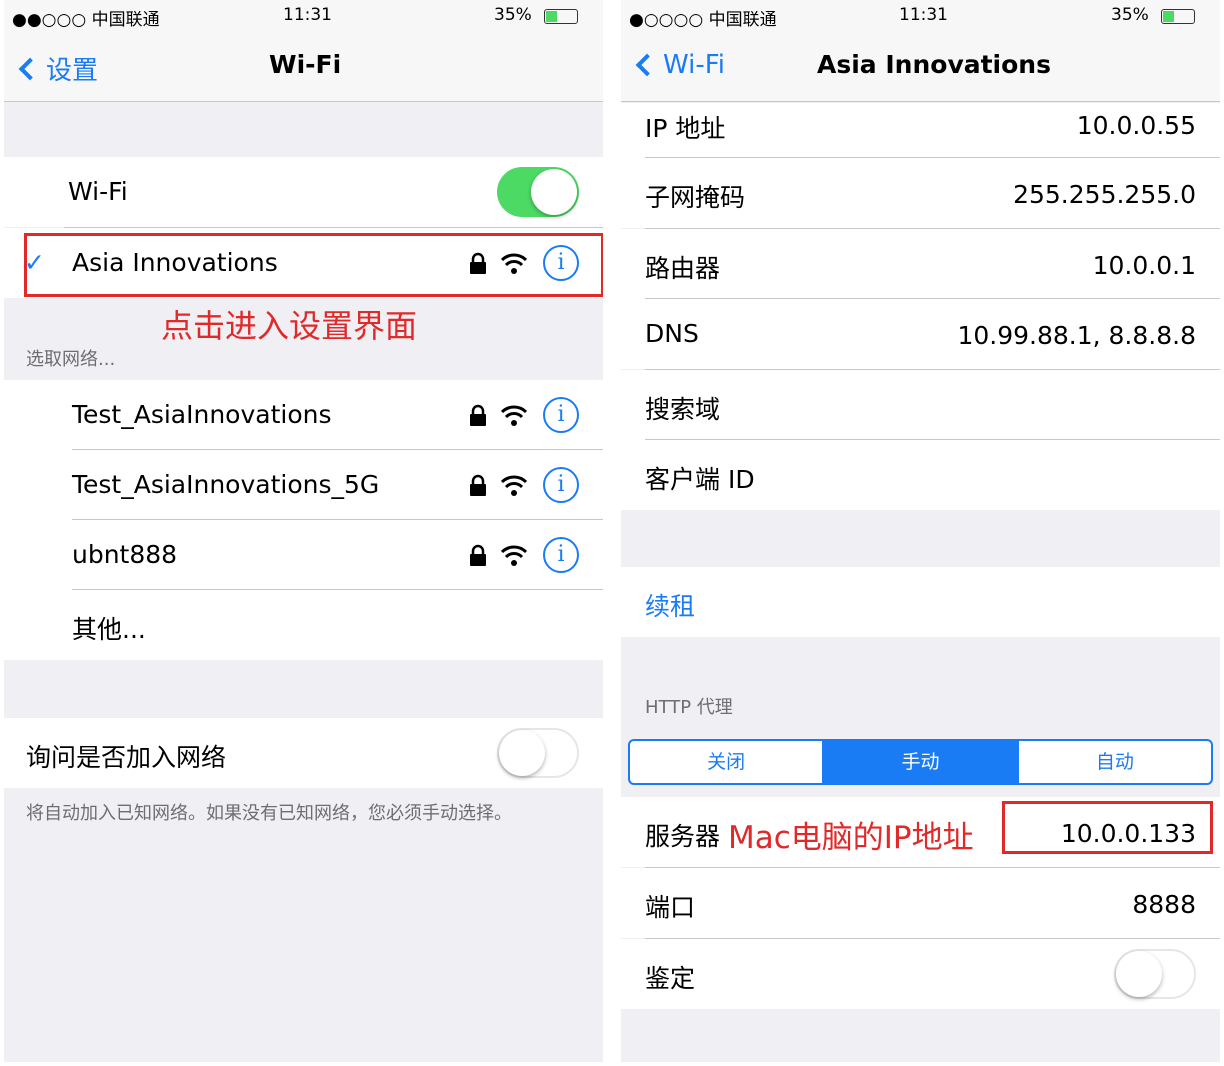 The width and height of the screenshot is (1224, 1066). I want to click on annotation-text: 点击进入设置界面, so click(289, 326).